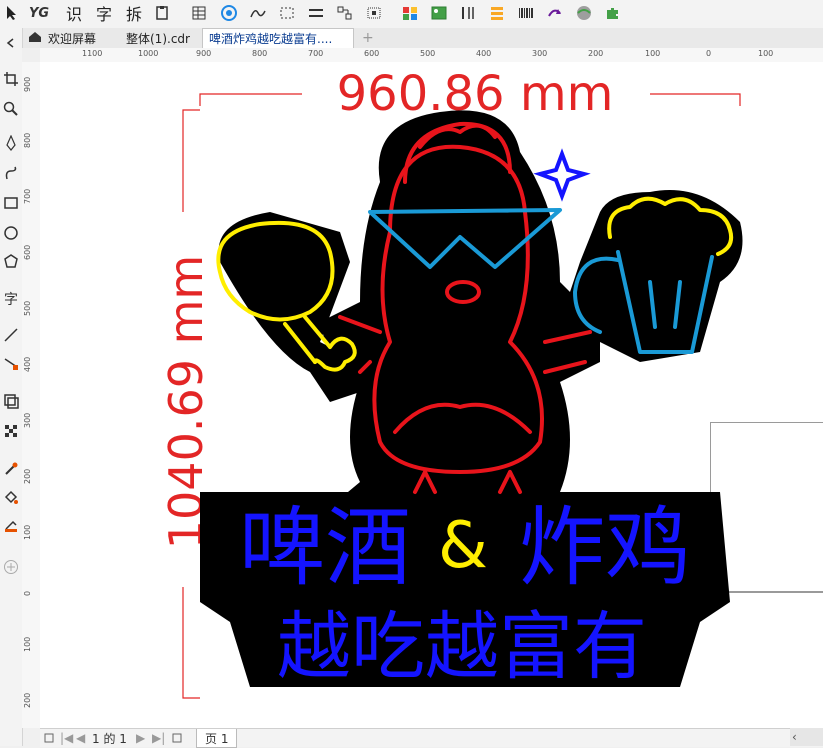 This screenshot has width=823, height=748. Describe the element at coordinates (66, 738) in the screenshot. I see `go-first-icon: |◀` at that location.